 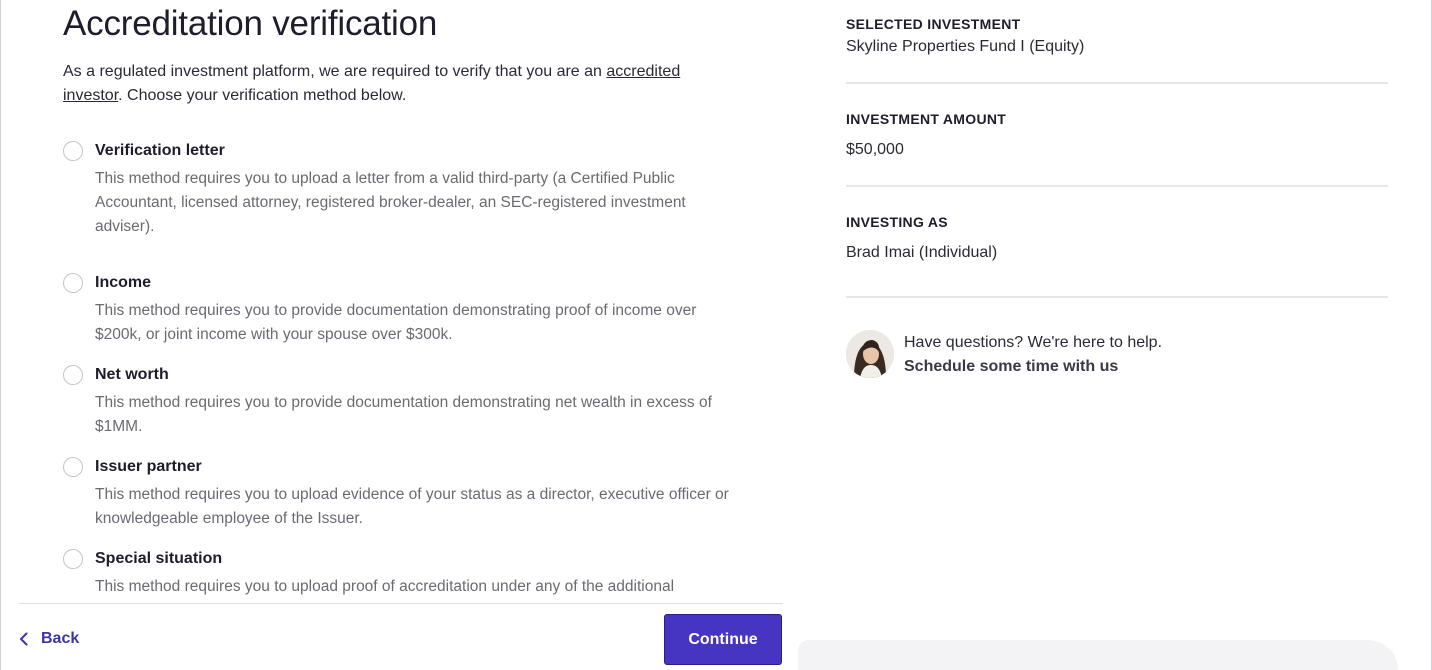 What do you see at coordinates (1011, 367) in the screenshot?
I see `schedule-link: Schedule some time with us` at bounding box center [1011, 367].